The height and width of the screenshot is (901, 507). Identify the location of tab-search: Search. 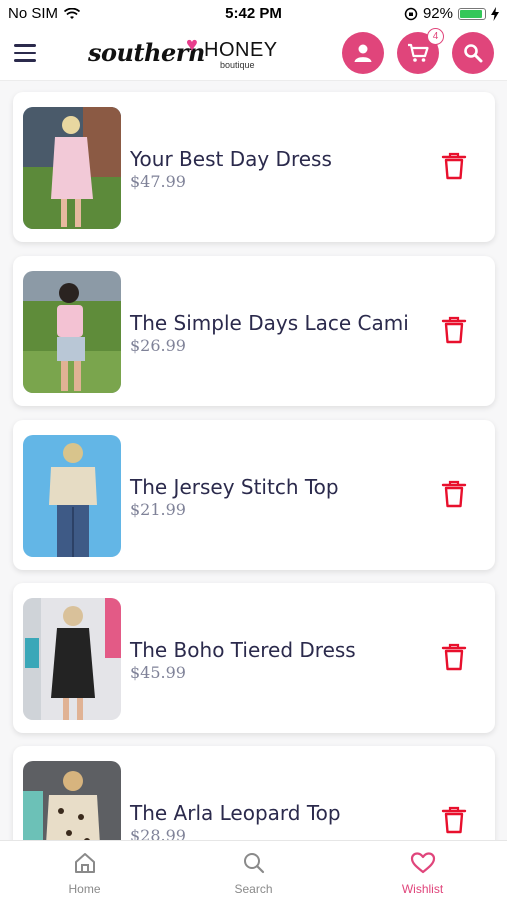
(253, 871).